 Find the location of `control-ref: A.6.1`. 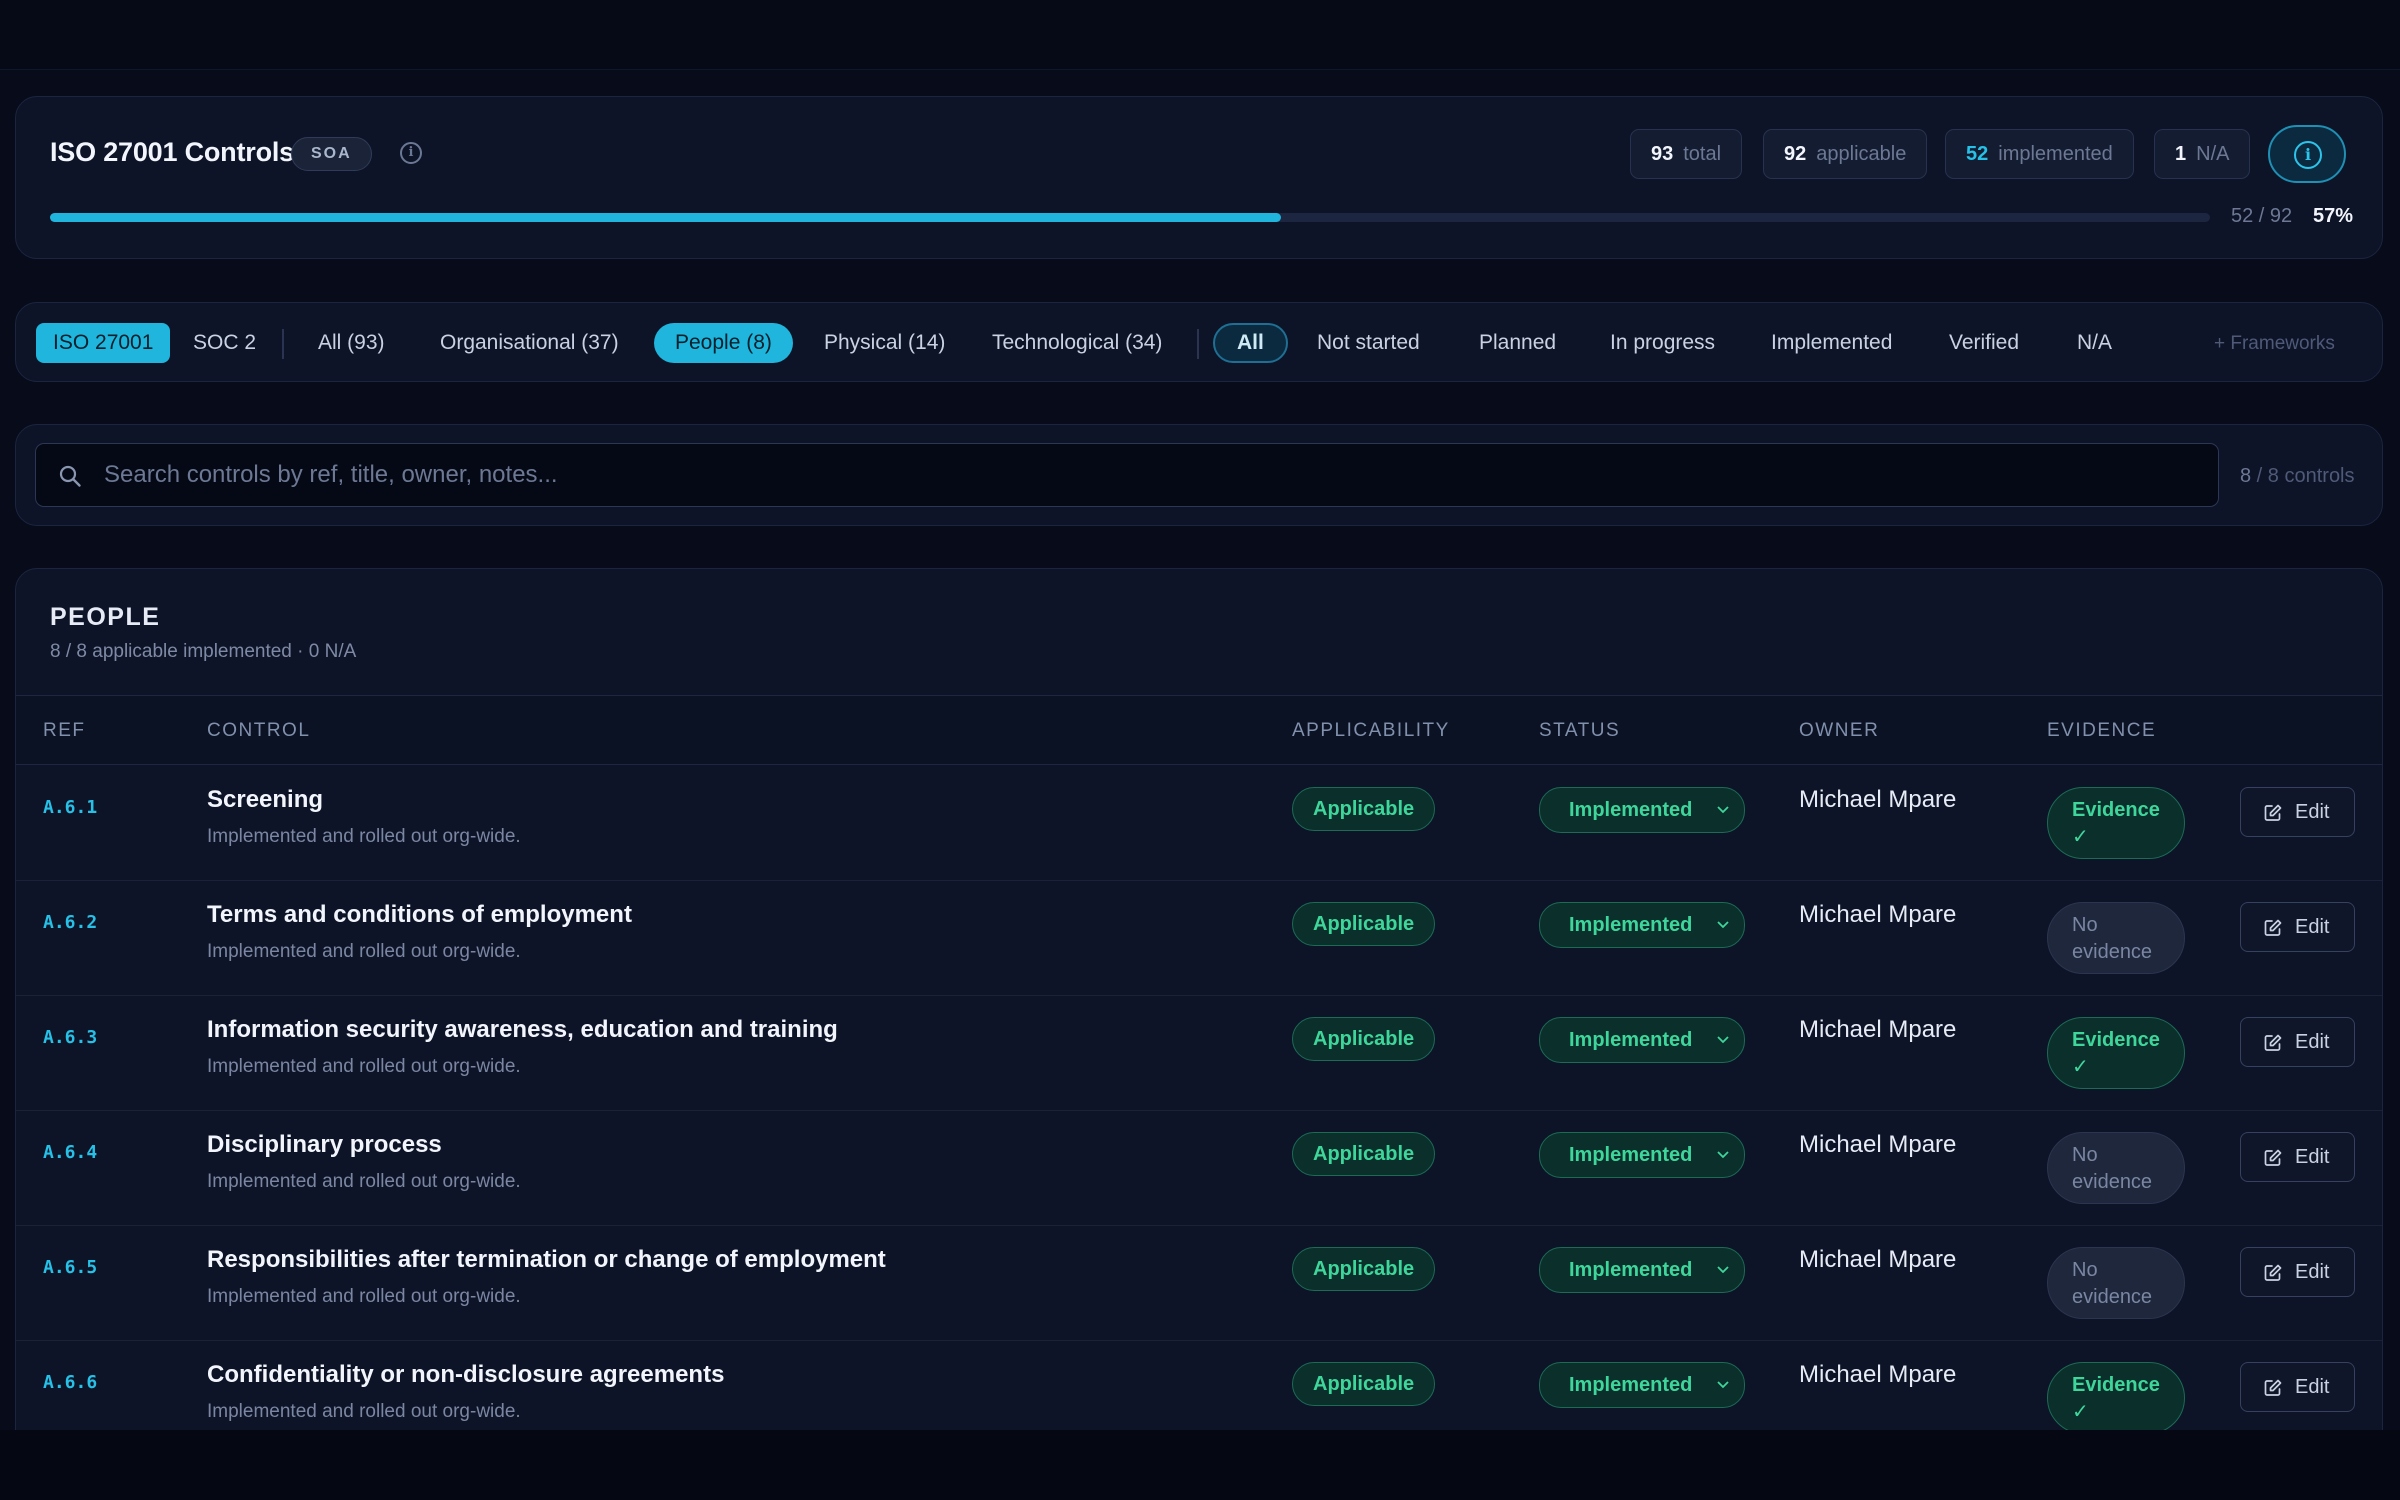

control-ref: A.6.1 is located at coordinates (70, 807).